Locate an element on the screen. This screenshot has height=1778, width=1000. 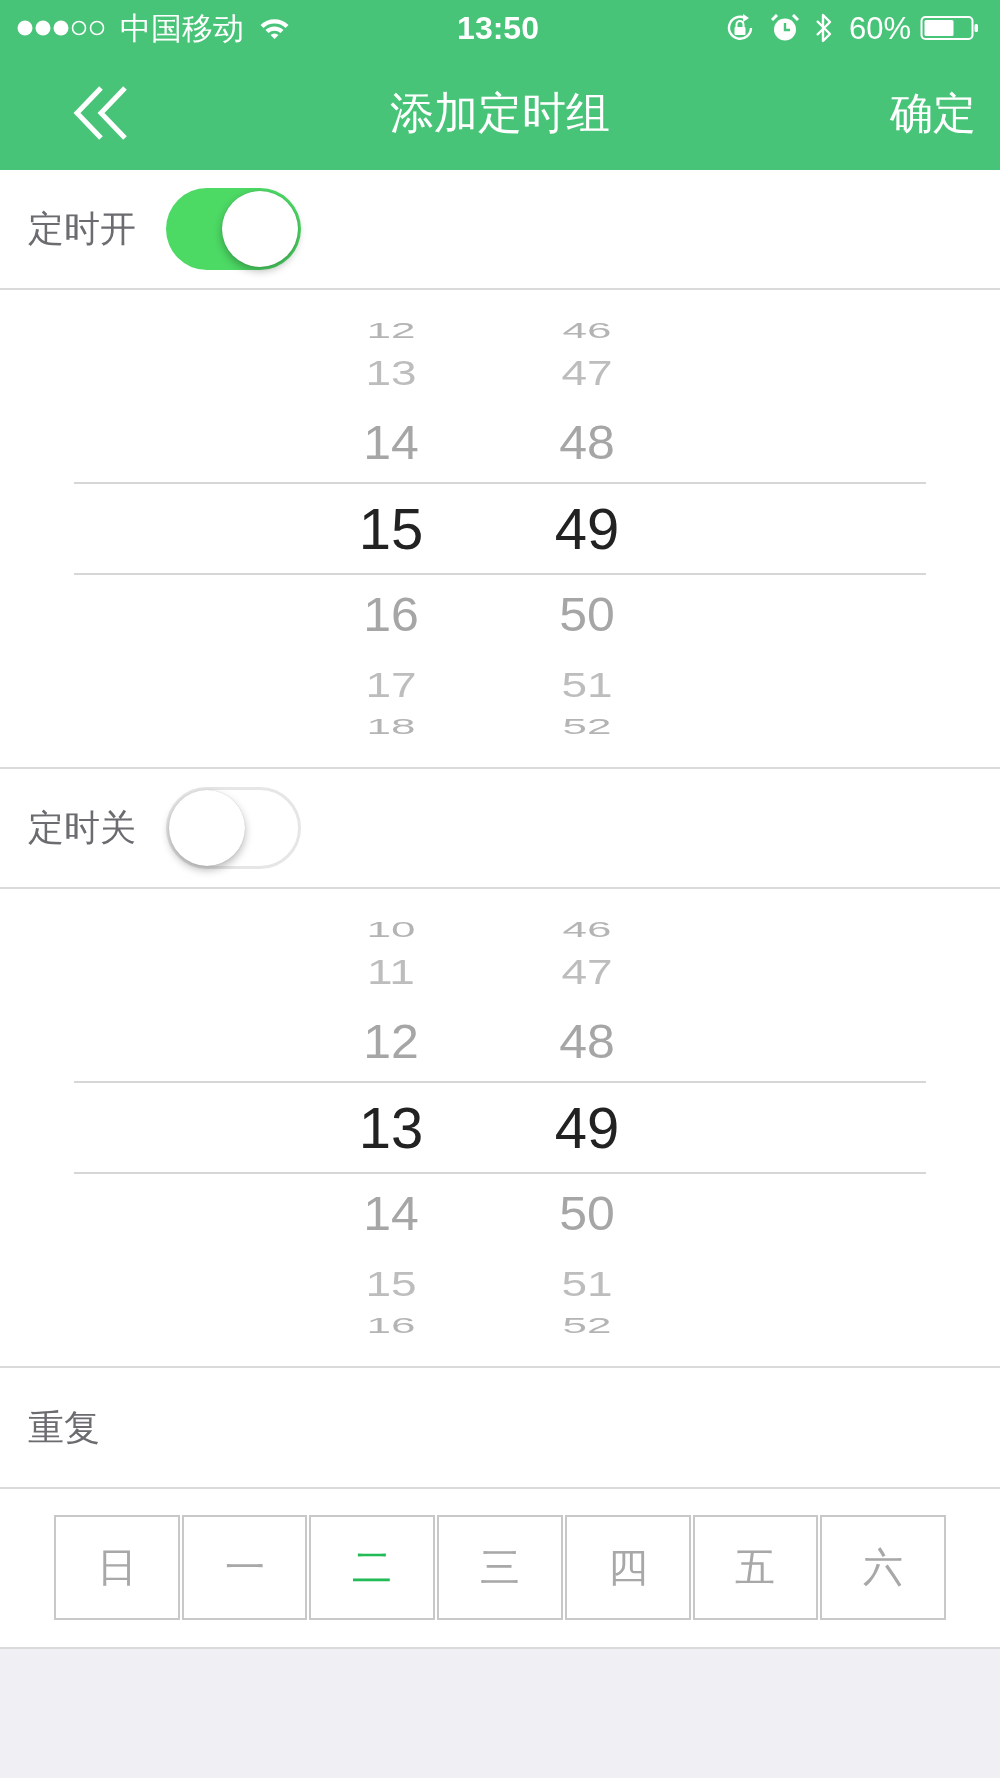
bluetooth-icon is located at coordinates (823, 28).